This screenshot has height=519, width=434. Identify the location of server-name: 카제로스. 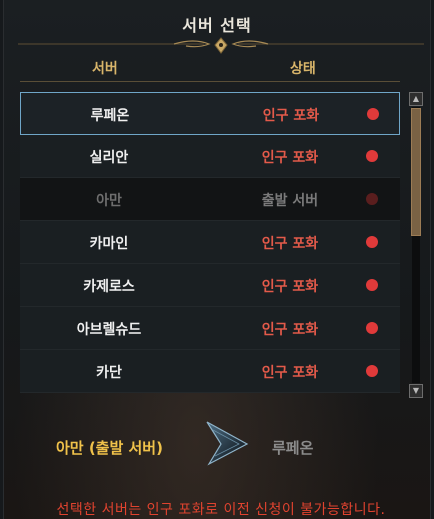
(109, 287).